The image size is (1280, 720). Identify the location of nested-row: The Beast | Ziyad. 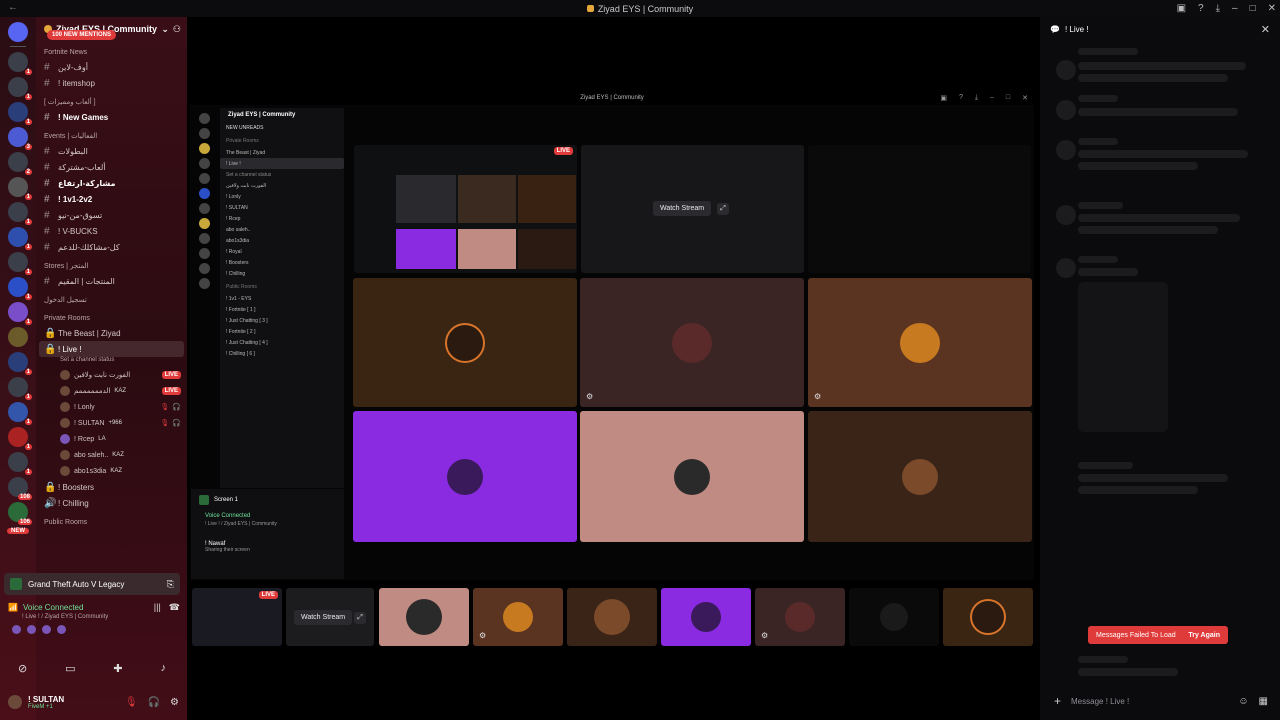
(246, 152).